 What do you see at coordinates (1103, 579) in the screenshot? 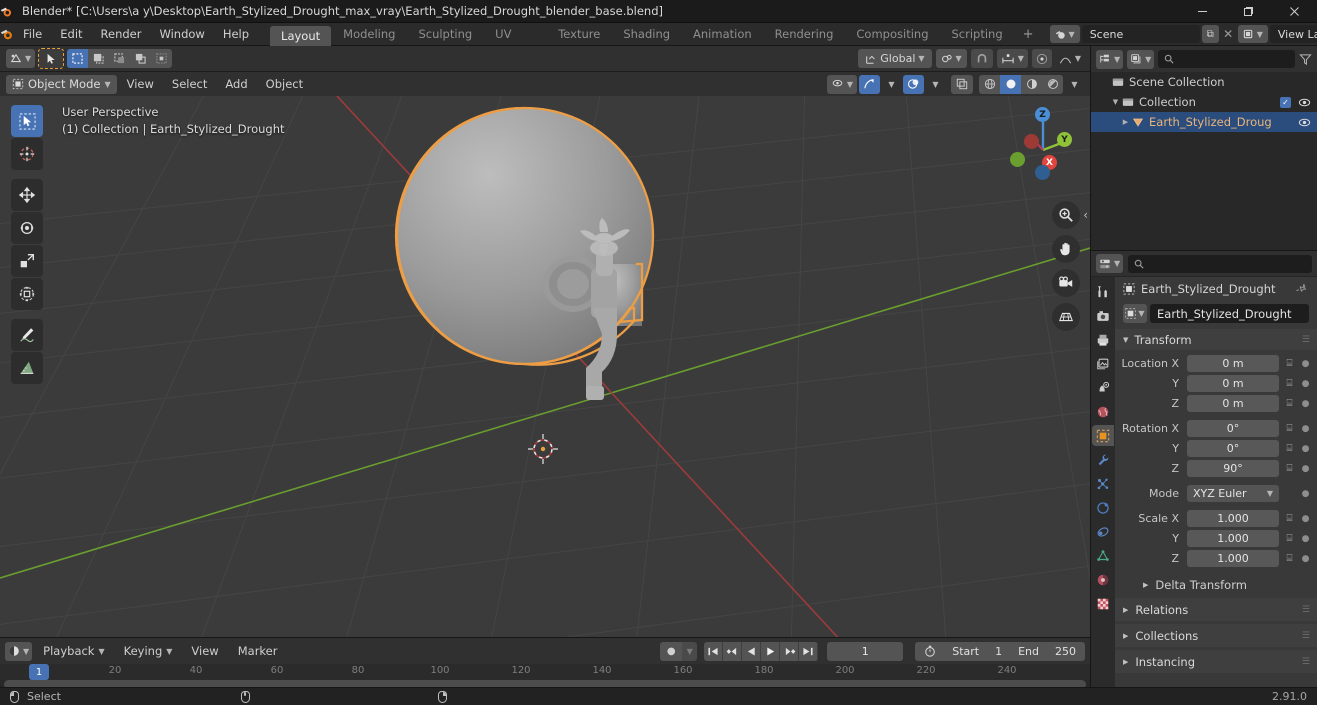
I see `properties-tab-material` at bounding box center [1103, 579].